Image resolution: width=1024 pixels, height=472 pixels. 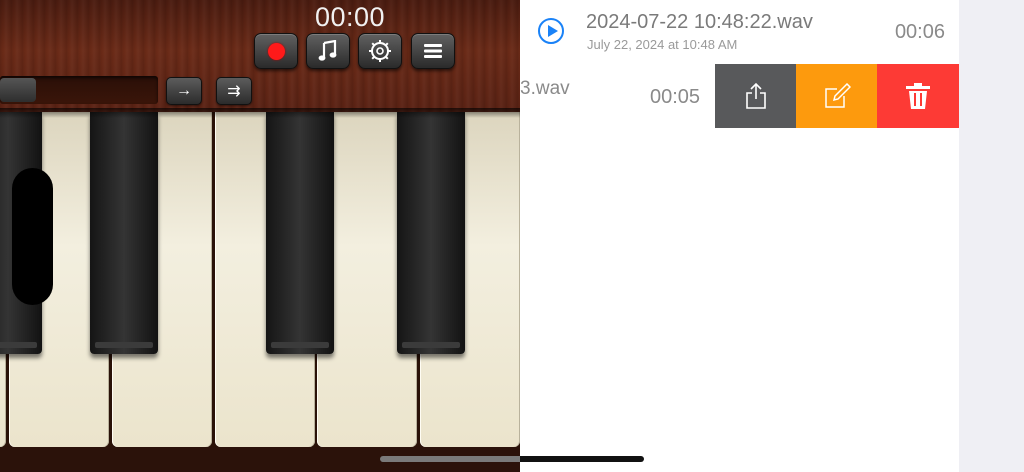 I want to click on edit-icon, so click(x=837, y=95).